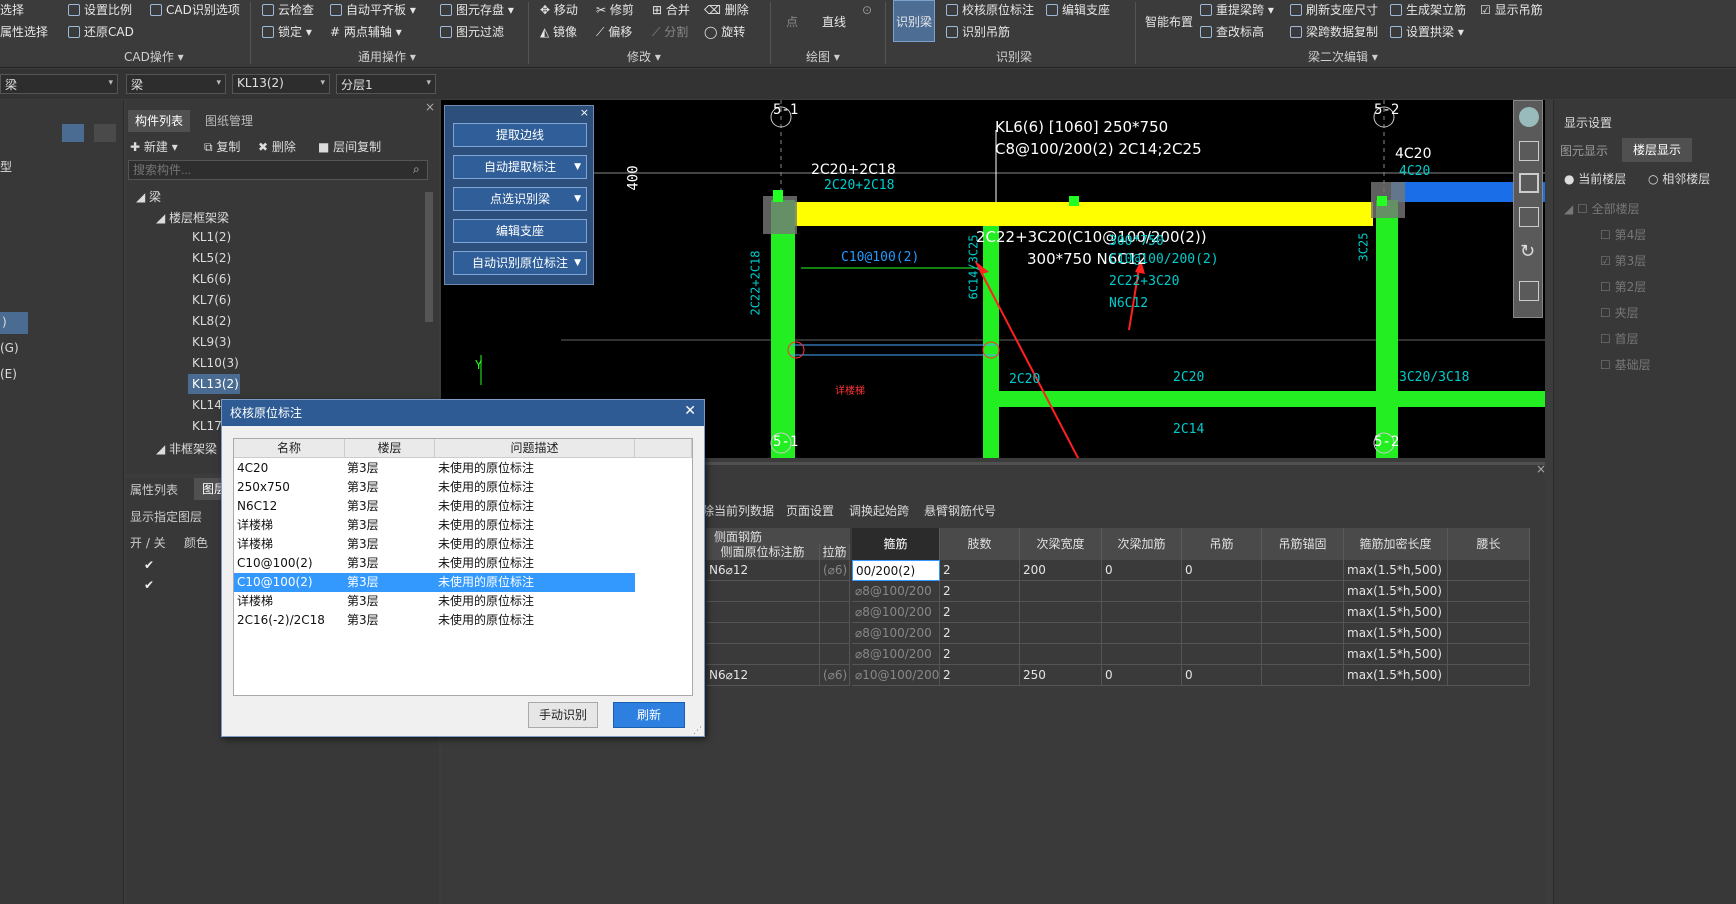 This screenshot has width=1736, height=904. What do you see at coordinates (366, 32) in the screenshot?
I see `two-point-axis-button: # 两点辅轴 ▾` at bounding box center [366, 32].